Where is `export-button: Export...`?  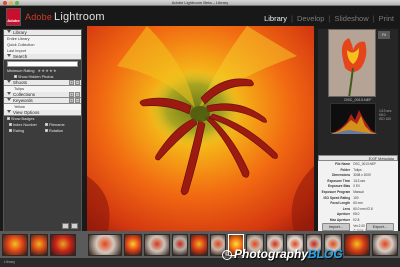 export-button: Export... is located at coordinates (379, 227).